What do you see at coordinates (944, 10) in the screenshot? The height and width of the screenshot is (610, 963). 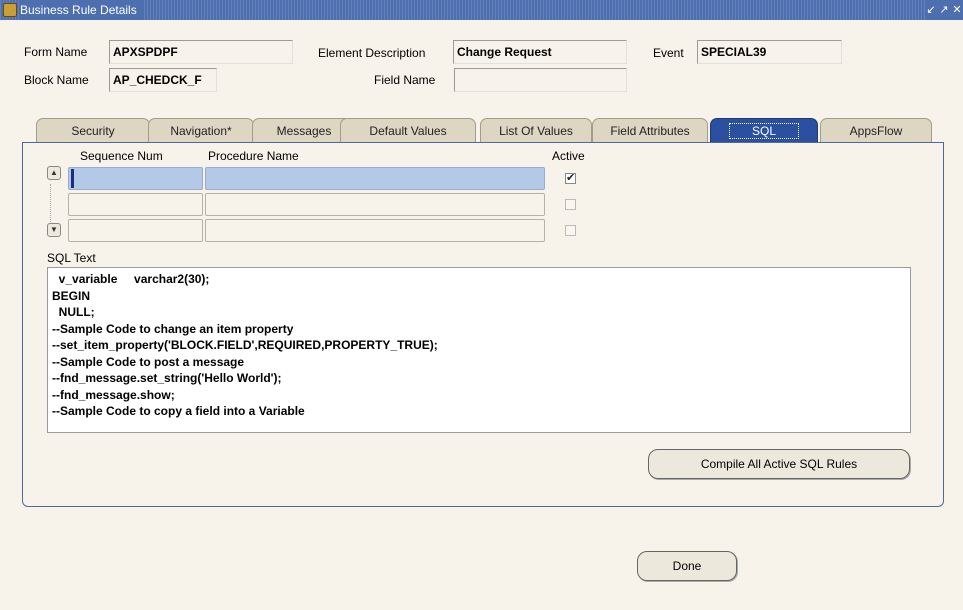 I see `maximize-icon: ↗` at bounding box center [944, 10].